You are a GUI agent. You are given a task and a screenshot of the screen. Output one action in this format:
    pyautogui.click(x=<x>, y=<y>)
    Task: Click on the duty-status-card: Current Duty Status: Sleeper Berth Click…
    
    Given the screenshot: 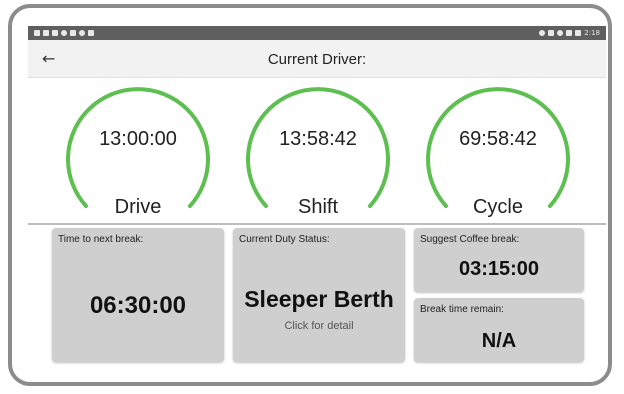 What is the action you would take?
    pyautogui.click(x=319, y=295)
    